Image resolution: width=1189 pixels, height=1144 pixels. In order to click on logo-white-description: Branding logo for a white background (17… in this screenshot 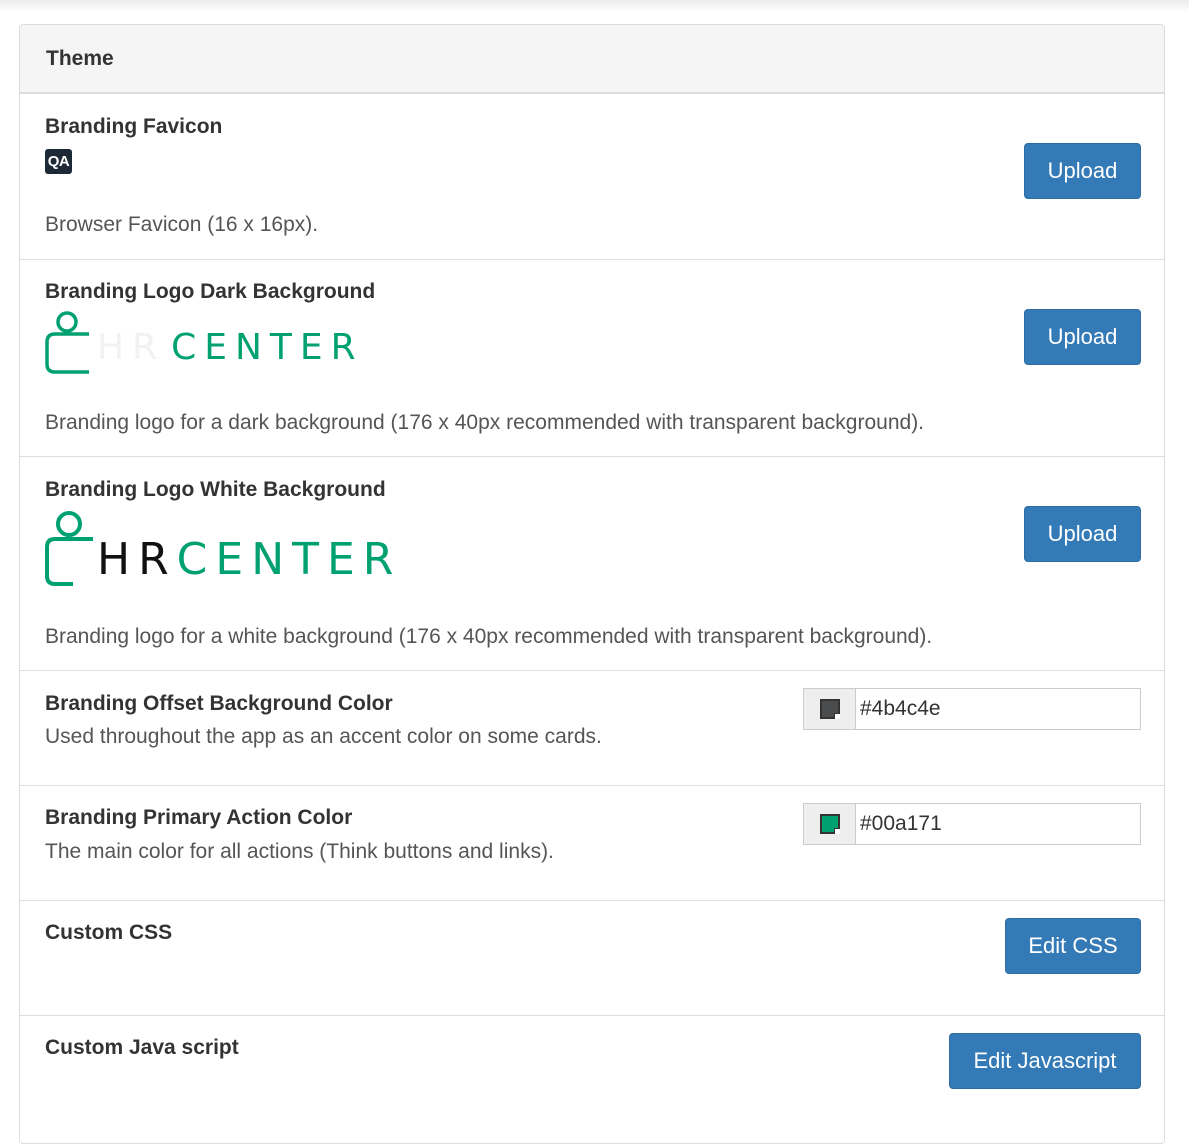, I will do `click(489, 636)`.